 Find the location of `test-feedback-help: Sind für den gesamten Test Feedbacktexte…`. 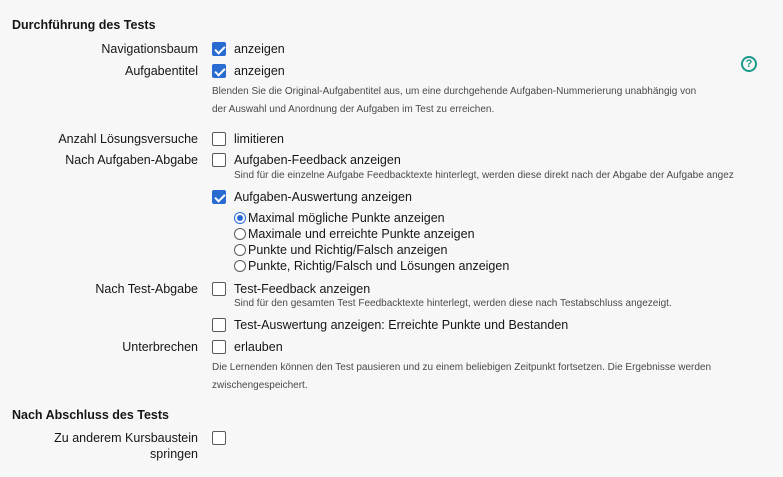

test-feedback-help: Sind für den gesamten Test Feedbacktexte… is located at coordinates (453, 303).